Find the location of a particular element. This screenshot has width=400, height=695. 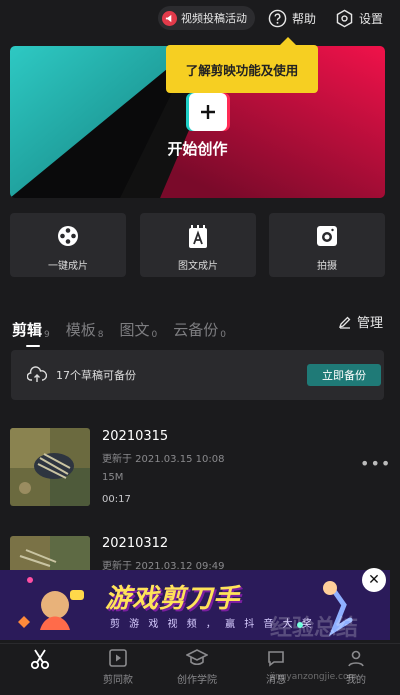

feature-guide-tooltip: 了解剪映功能及使用 is located at coordinates (242, 65).